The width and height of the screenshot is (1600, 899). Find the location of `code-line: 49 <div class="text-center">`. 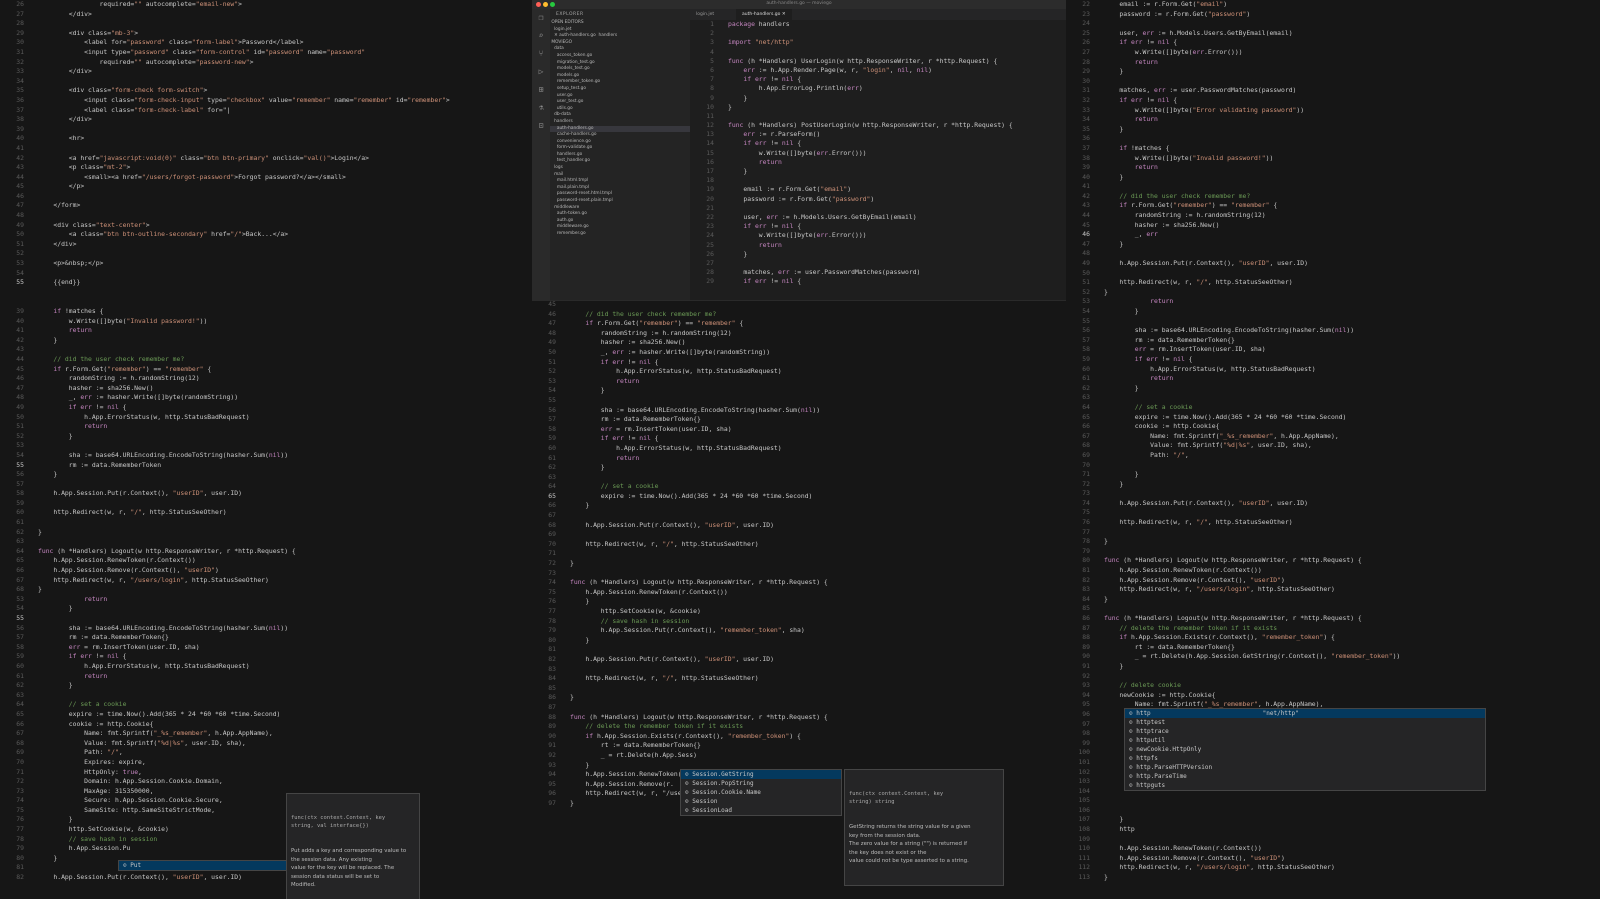

code-line: 49 <div class="text-center"> is located at coordinates (266, 226).